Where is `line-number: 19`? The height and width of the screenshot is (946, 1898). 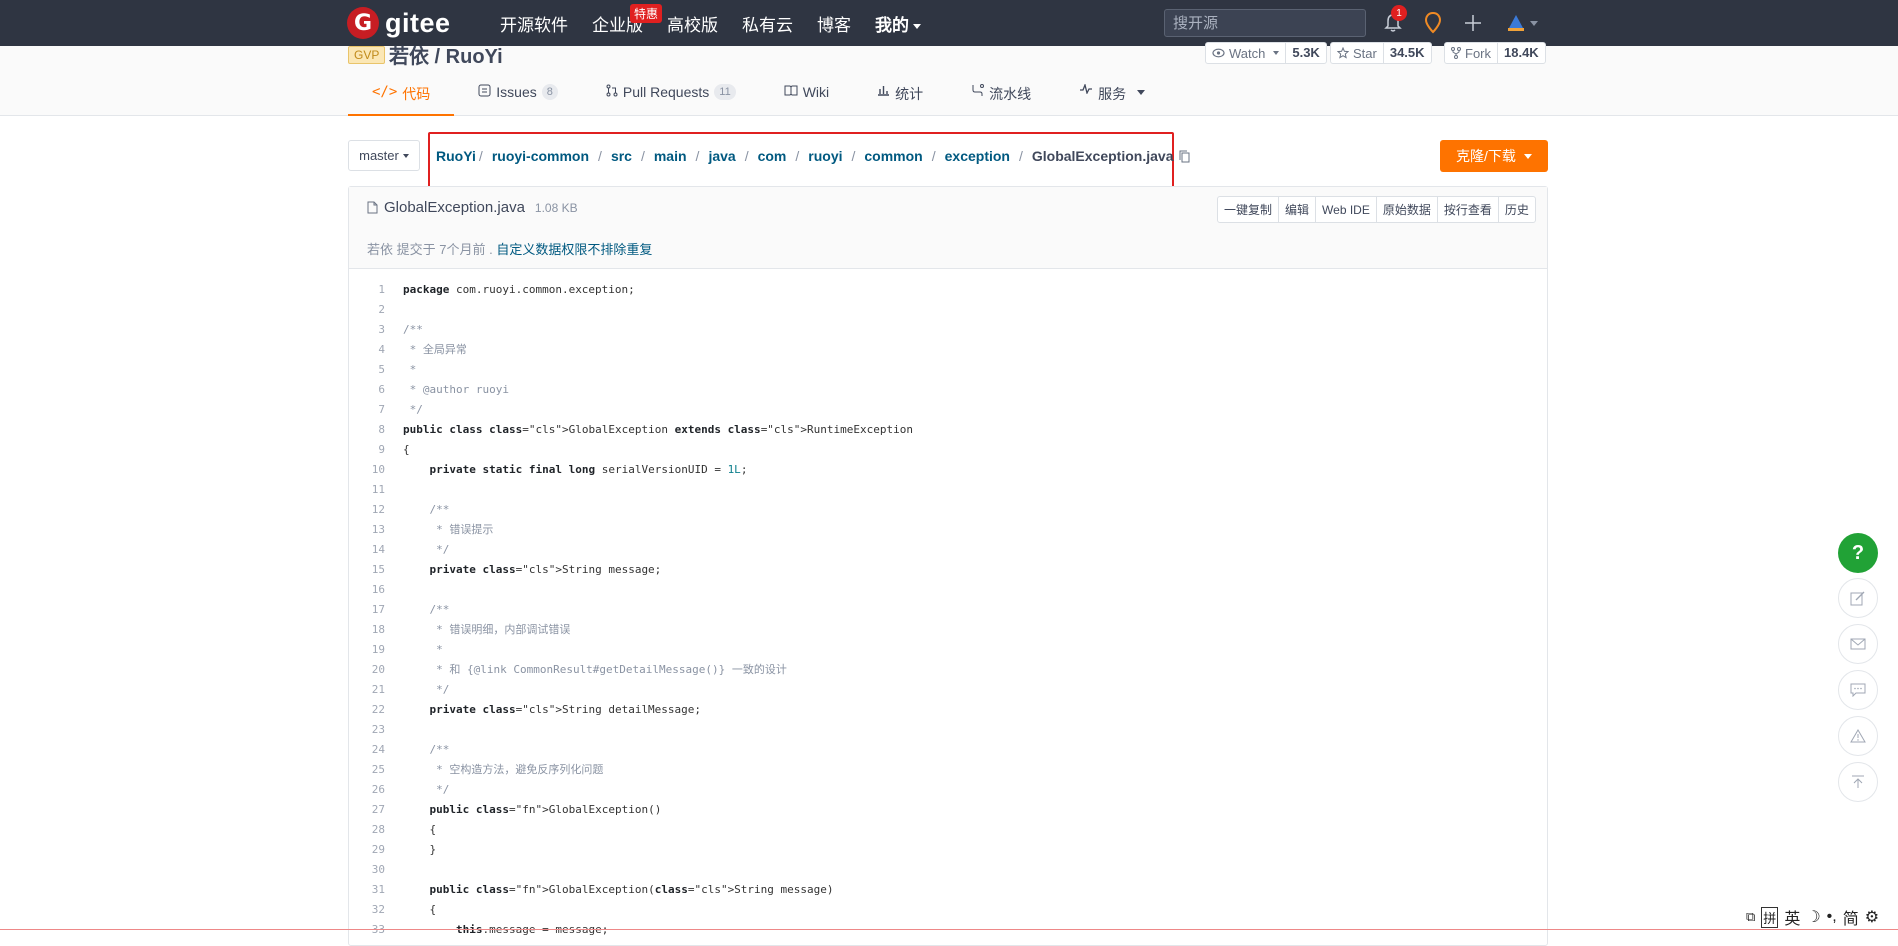 line-number: 19 is located at coordinates (367, 649).